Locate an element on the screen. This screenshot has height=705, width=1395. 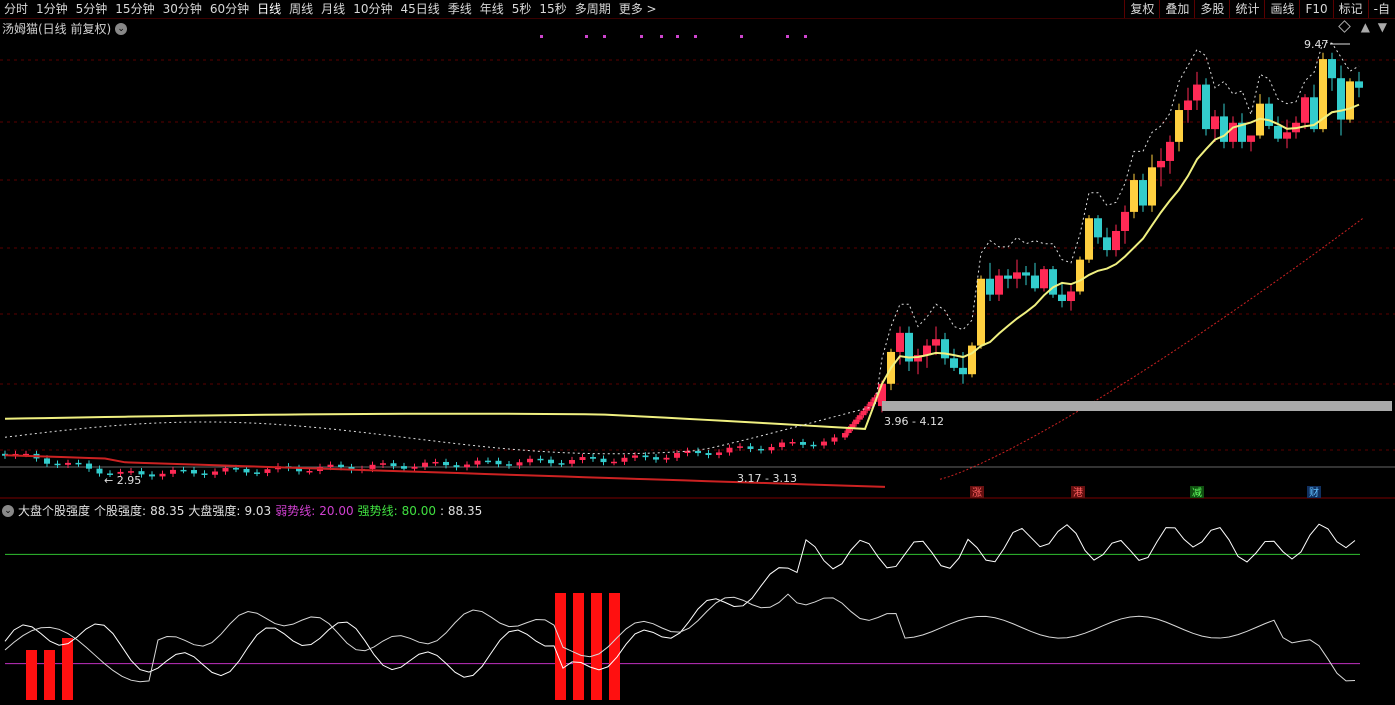
strong-line-value: 80.00 is located at coordinates (418, 510).